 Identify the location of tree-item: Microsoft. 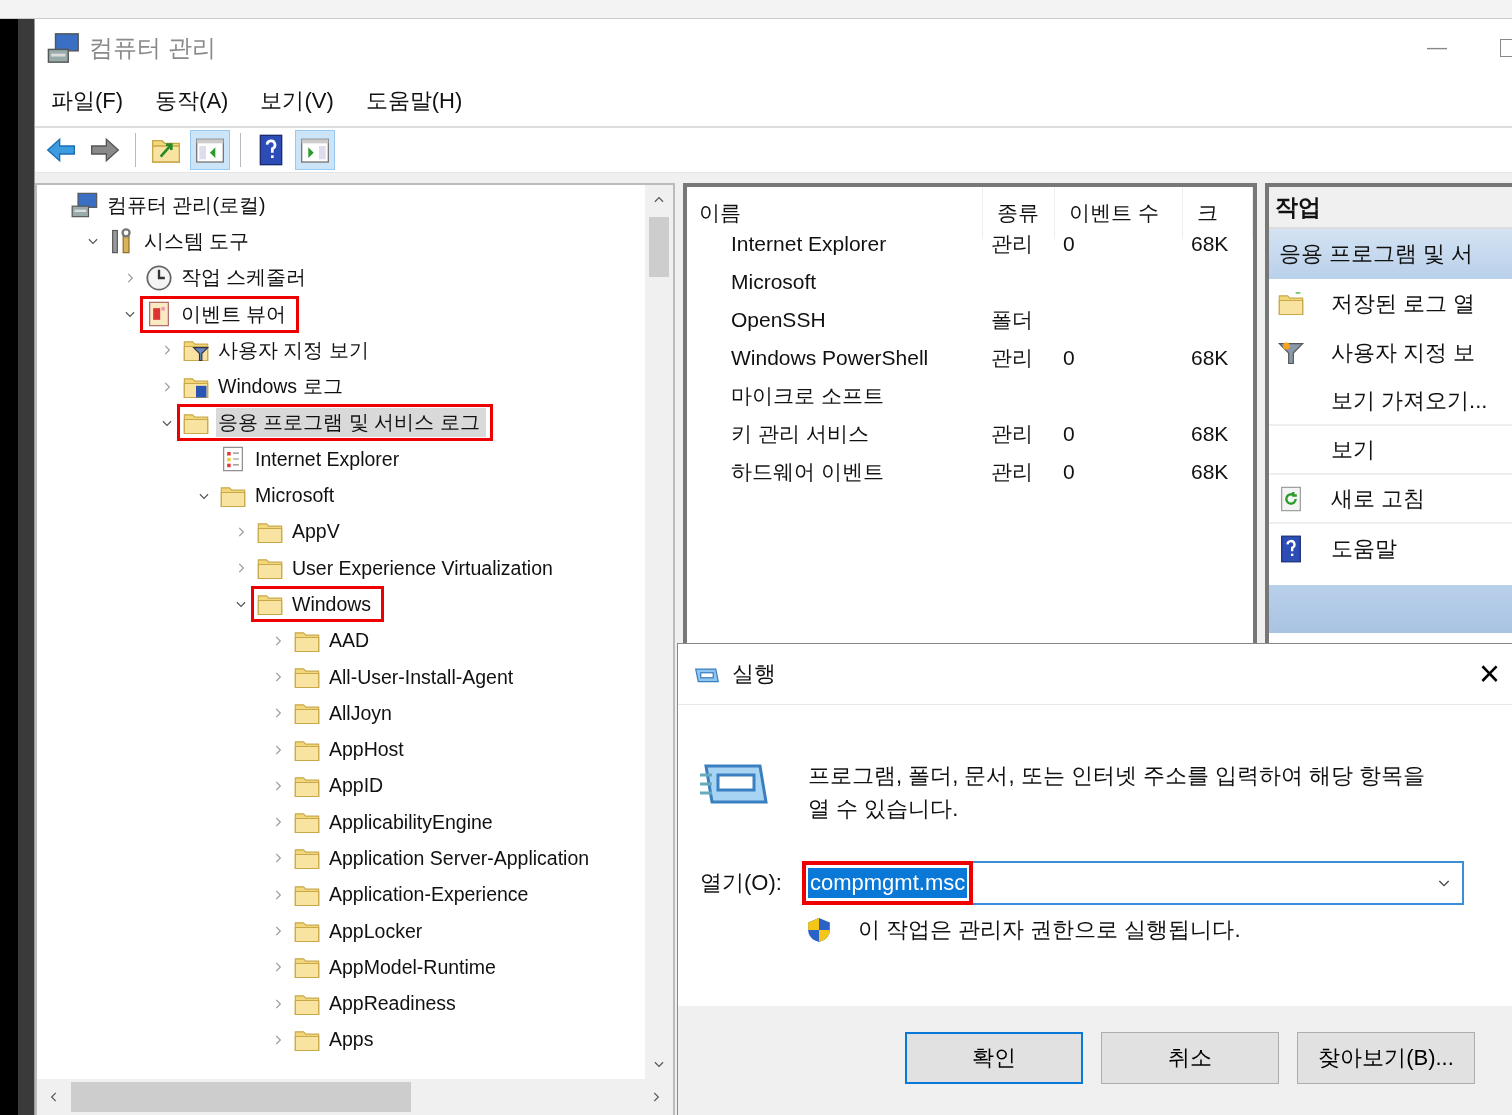
(297, 495).